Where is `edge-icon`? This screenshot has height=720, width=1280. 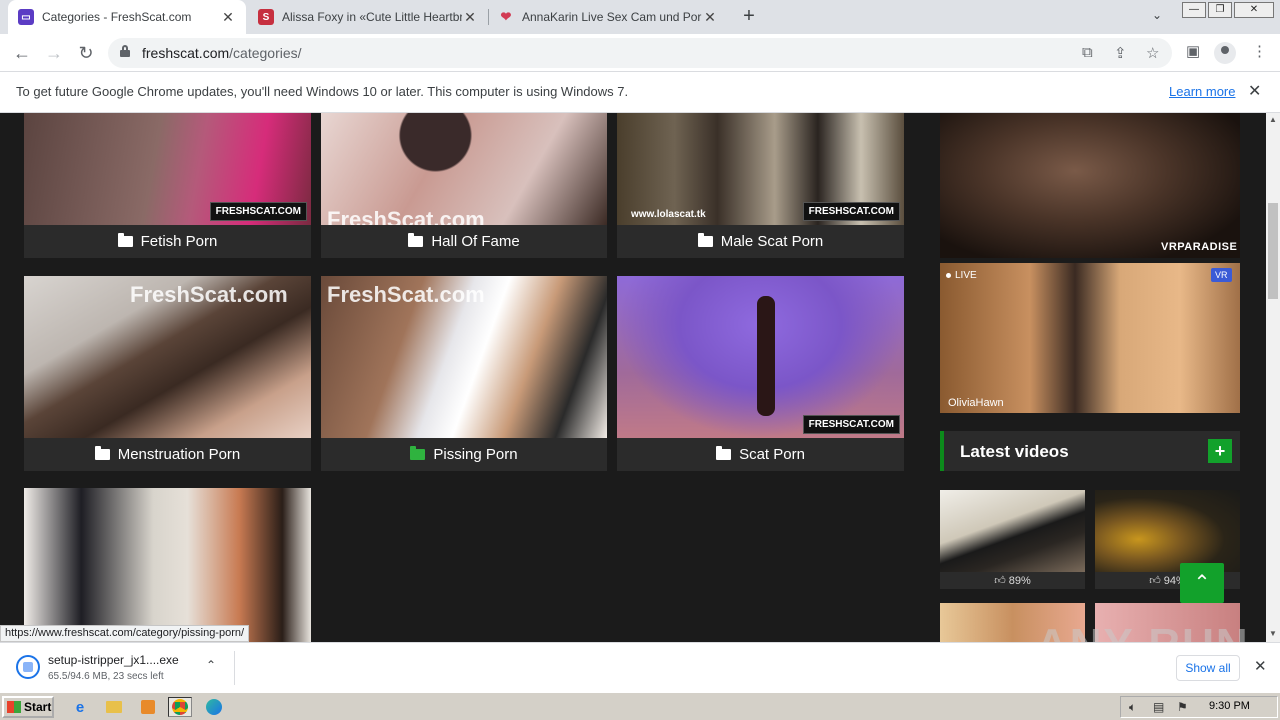
edge-icon is located at coordinates (214, 707).